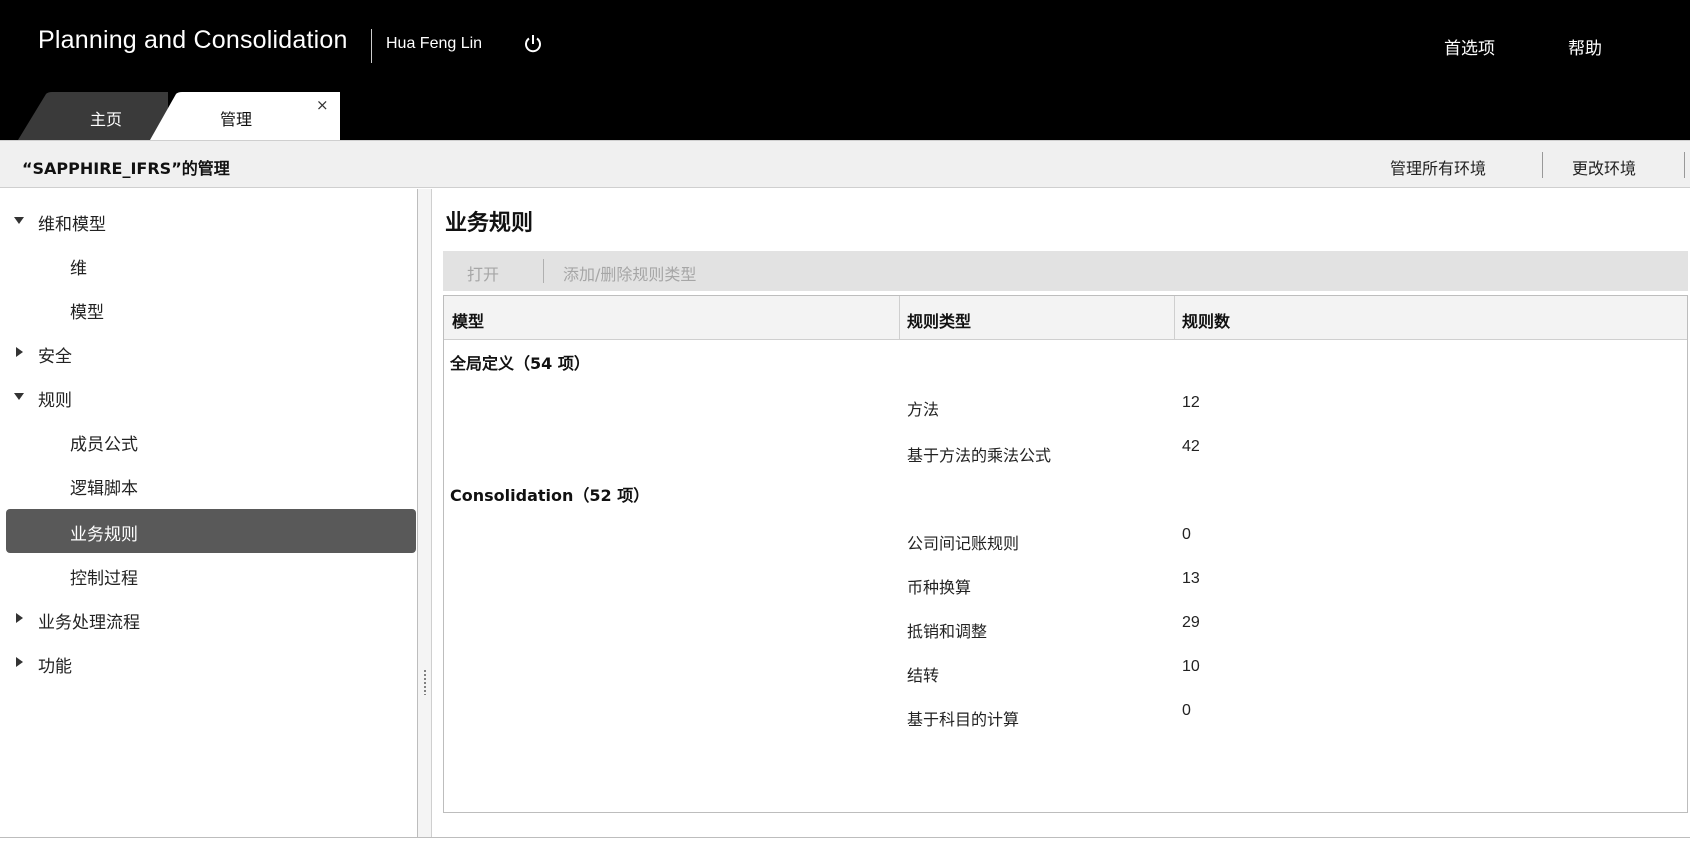  What do you see at coordinates (543, 271) in the screenshot?
I see `toolbar-divider` at bounding box center [543, 271].